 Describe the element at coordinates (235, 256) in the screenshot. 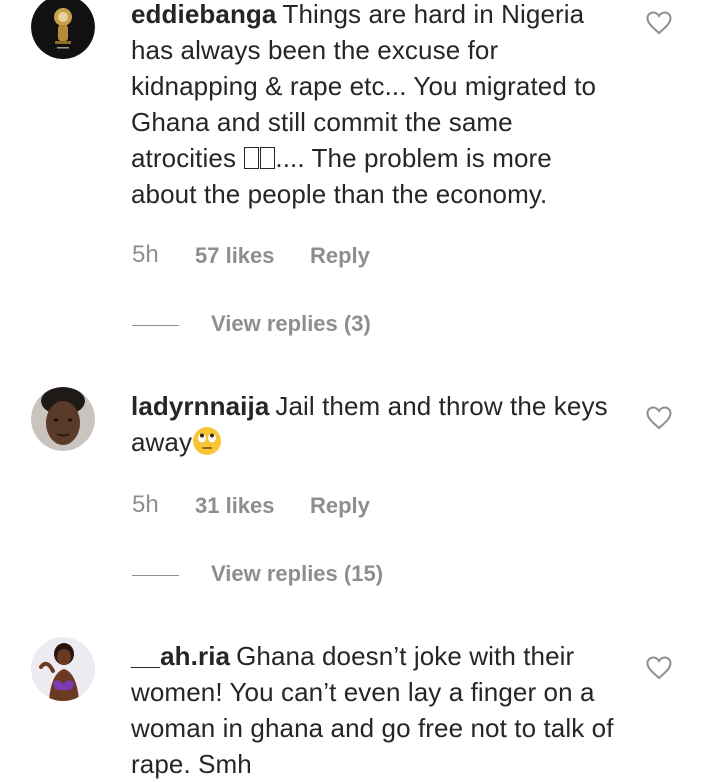

I see `likes-count: 57 likes` at that location.